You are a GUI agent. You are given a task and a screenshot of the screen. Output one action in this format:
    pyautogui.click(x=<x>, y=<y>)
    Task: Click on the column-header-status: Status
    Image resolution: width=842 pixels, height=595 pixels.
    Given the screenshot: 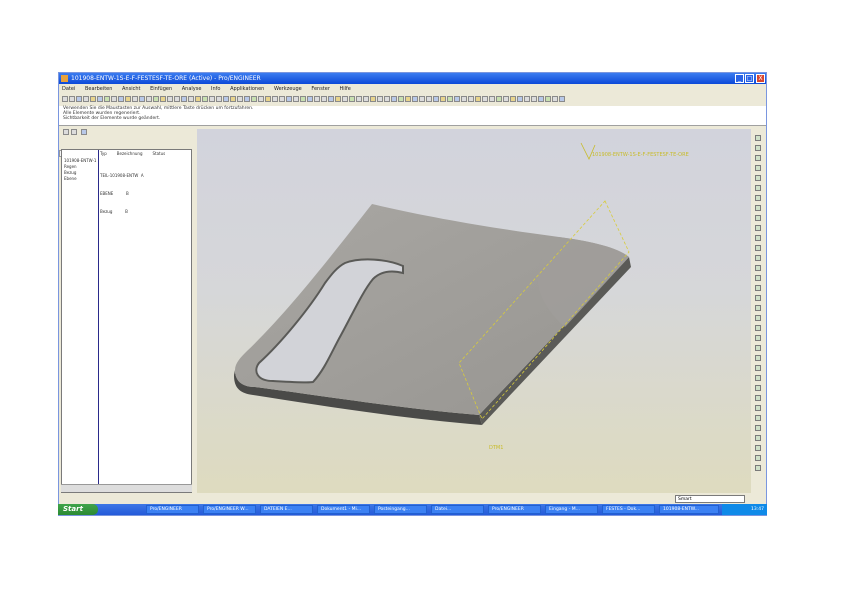 What is the action you would take?
    pyautogui.click(x=159, y=154)
    